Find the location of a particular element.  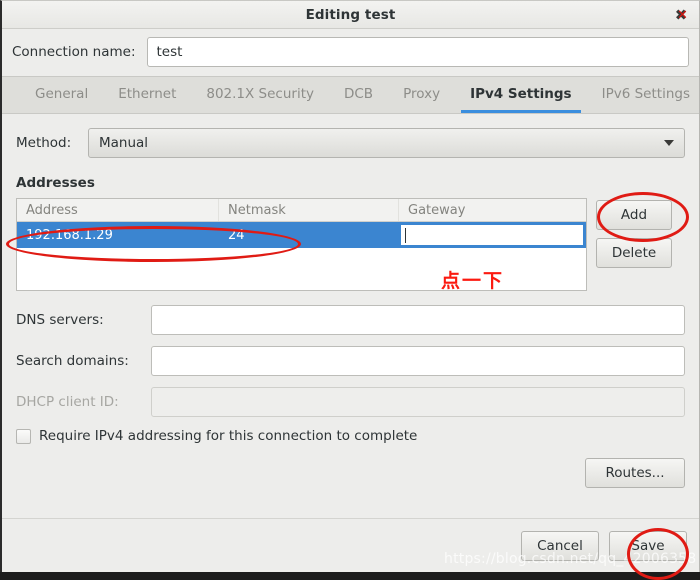

tab-ipv6-settings: IPv6 Settings is located at coordinates (643, 94).